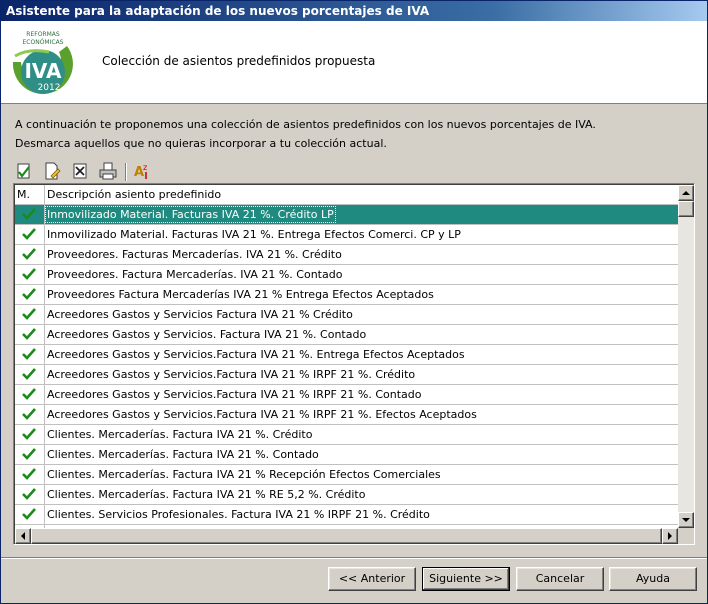  What do you see at coordinates (43, 34) in the screenshot?
I see `svg-text: REFORMAS` at bounding box center [43, 34].